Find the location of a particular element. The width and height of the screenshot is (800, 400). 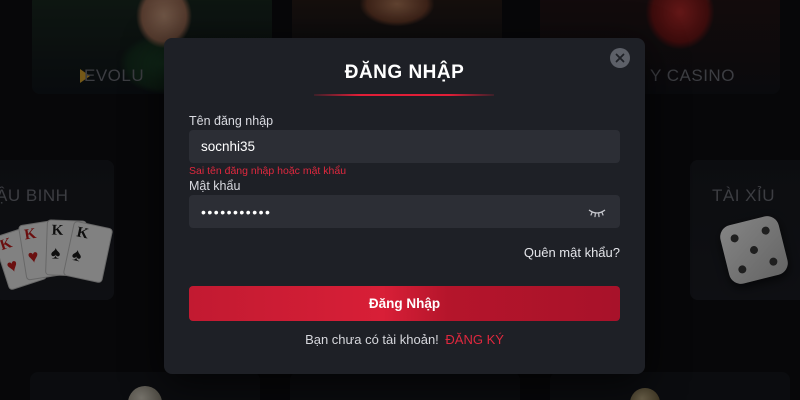

username-field-wrapper is located at coordinates (404, 146).